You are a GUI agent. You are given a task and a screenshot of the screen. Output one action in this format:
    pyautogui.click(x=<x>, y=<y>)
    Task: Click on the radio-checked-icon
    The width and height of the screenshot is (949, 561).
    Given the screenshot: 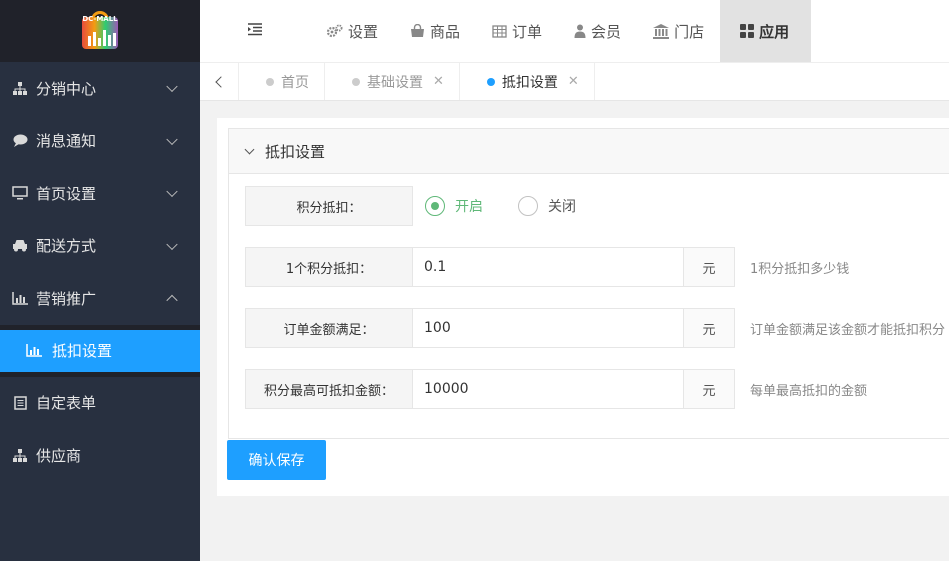 What is the action you would take?
    pyautogui.click(x=435, y=206)
    